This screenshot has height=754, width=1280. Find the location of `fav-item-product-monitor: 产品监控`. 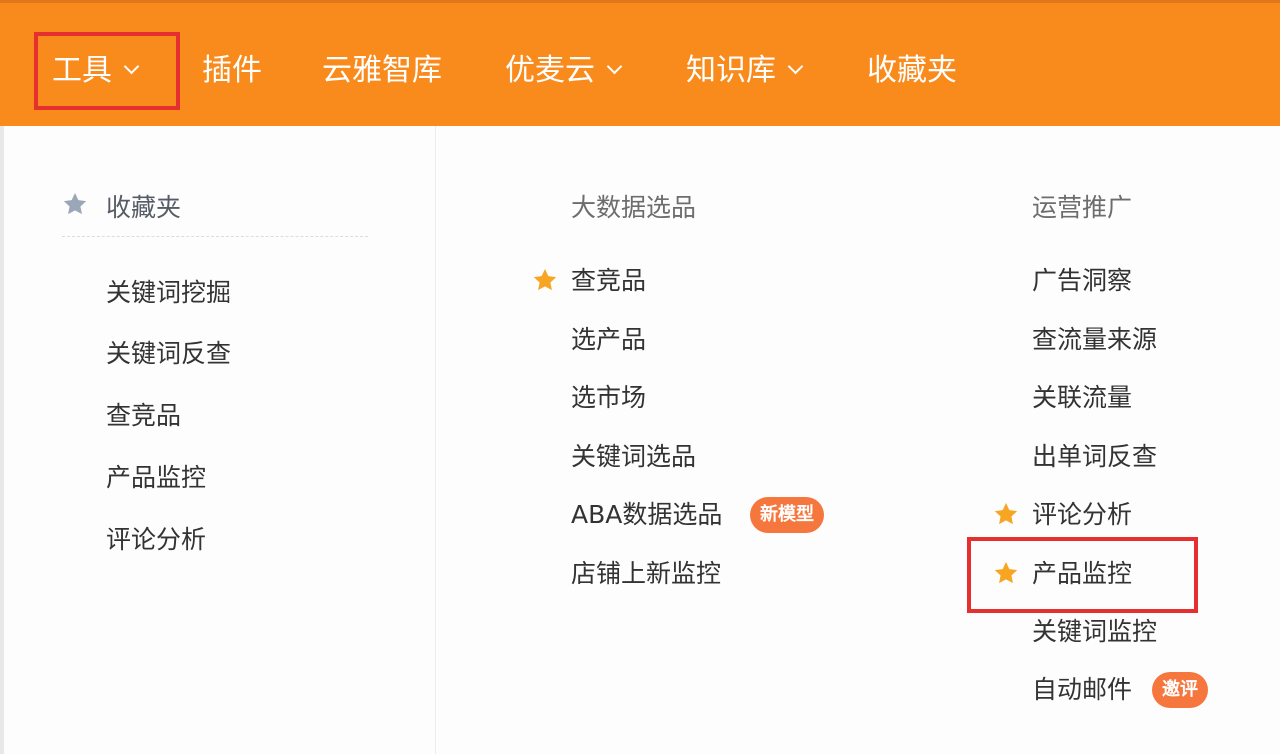

fav-item-product-monitor: 产品监控 is located at coordinates (156, 478).